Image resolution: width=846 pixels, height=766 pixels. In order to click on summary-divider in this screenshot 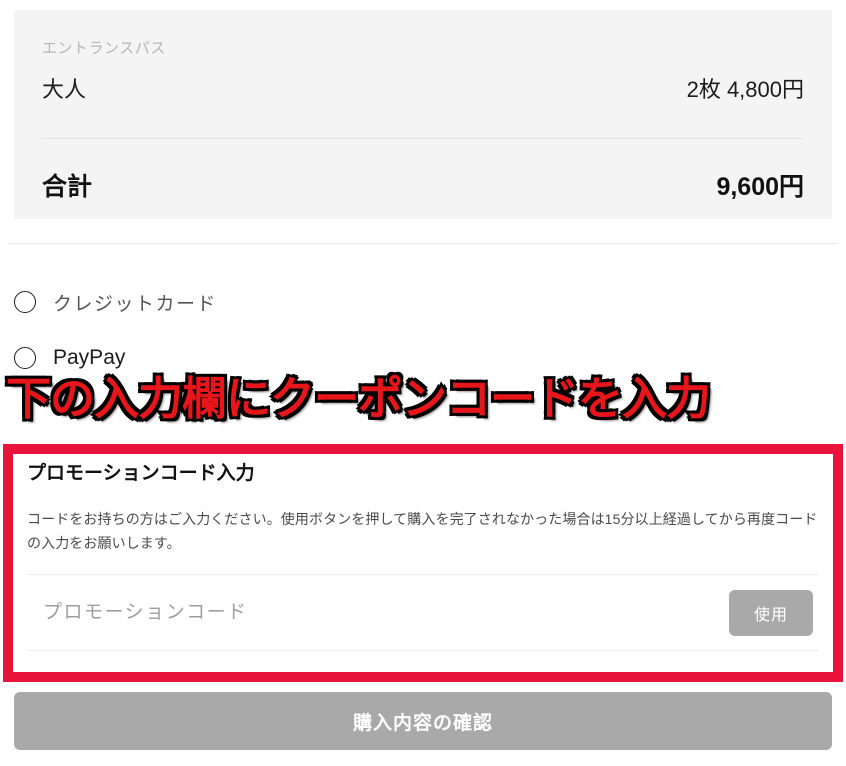, I will do `click(423, 138)`.